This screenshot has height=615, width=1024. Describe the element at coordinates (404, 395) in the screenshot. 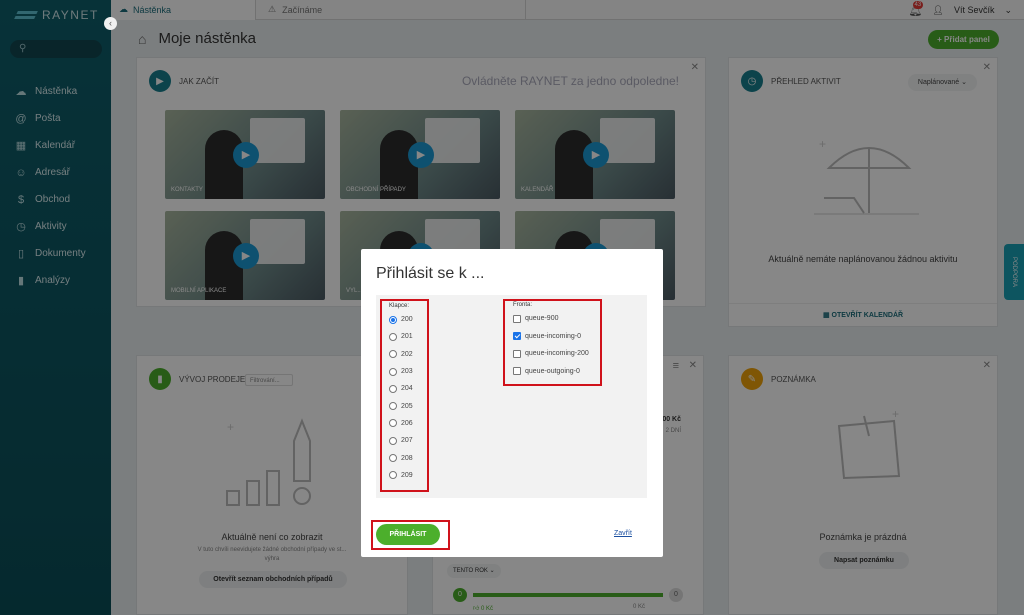

I see `lines-highlight-box` at that location.